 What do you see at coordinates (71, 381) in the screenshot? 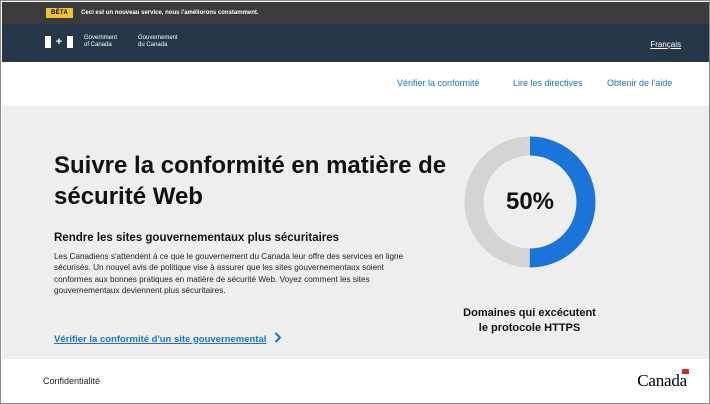
I see `privacy-link: Confidentialité` at bounding box center [71, 381].